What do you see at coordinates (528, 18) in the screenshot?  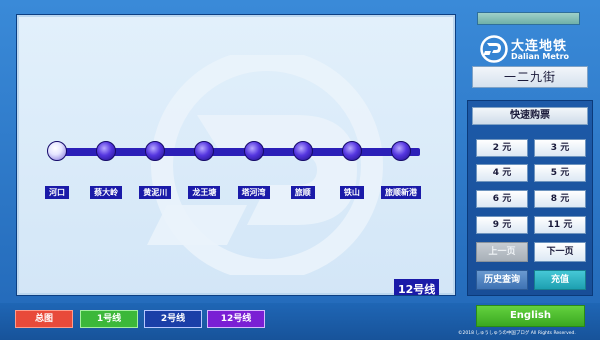 I see `status-bar` at bounding box center [528, 18].